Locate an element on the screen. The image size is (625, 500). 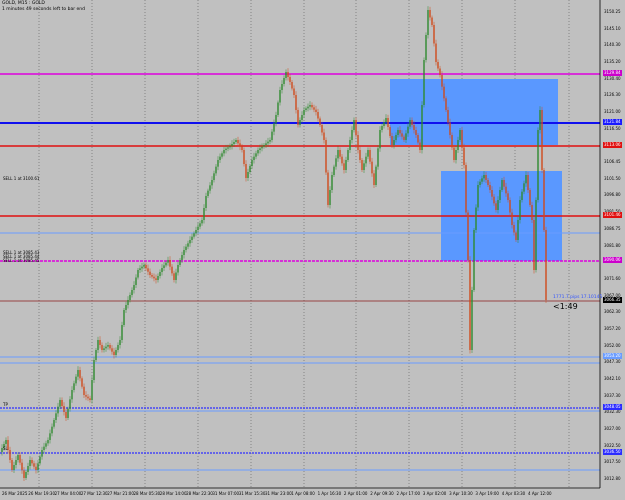
price-tag: 3053.20 is located at coordinates (612, 356).